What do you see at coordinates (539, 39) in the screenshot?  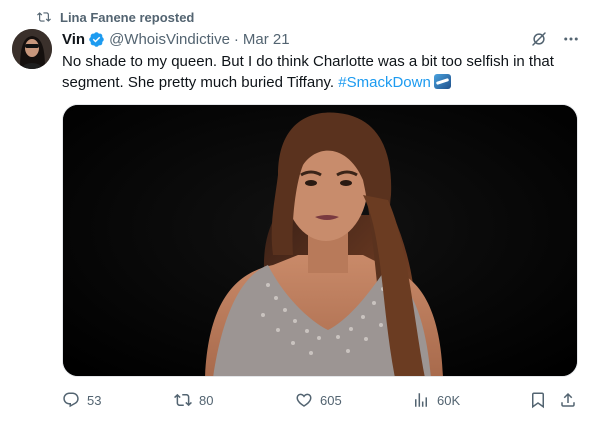 I see `grok-icon` at bounding box center [539, 39].